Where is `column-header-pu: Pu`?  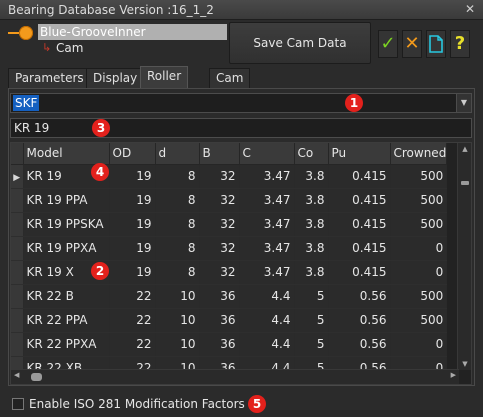 column-header-pu: Pu is located at coordinates (359, 154).